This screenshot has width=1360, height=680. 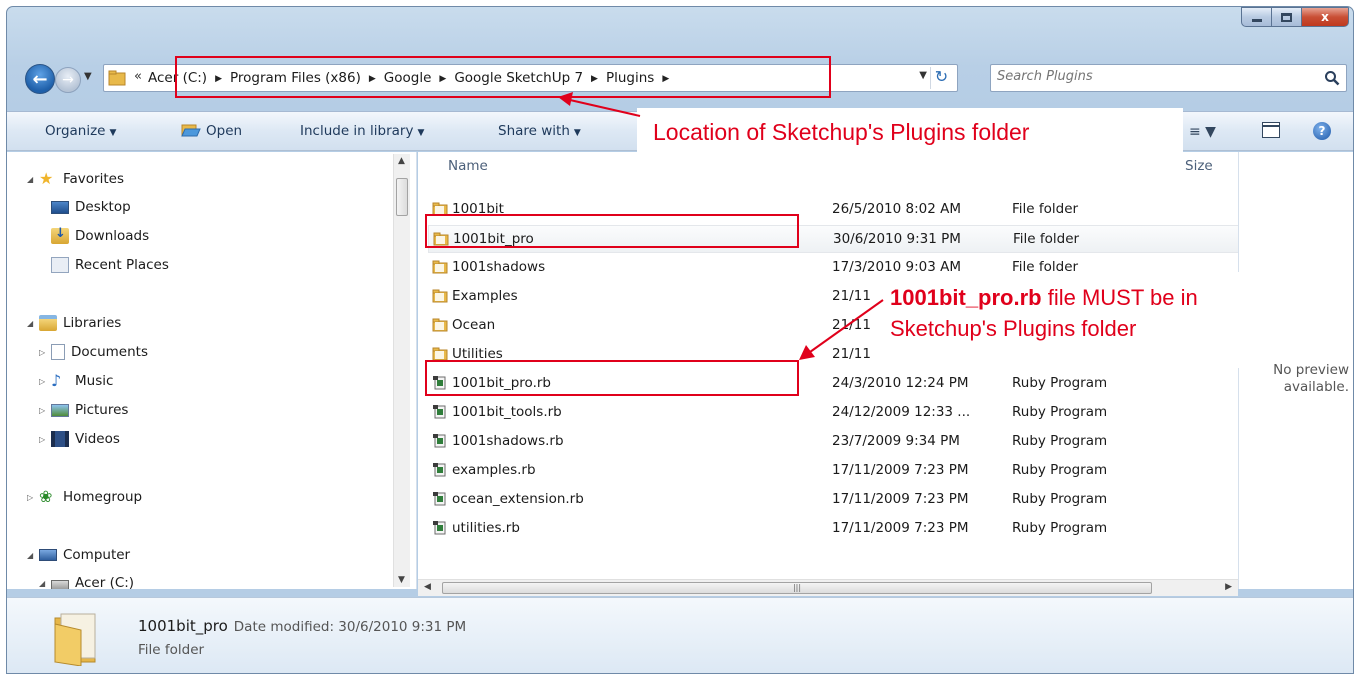 What do you see at coordinates (401, 580) in the screenshot?
I see `scroll-down-icon: ▼` at bounding box center [401, 580].